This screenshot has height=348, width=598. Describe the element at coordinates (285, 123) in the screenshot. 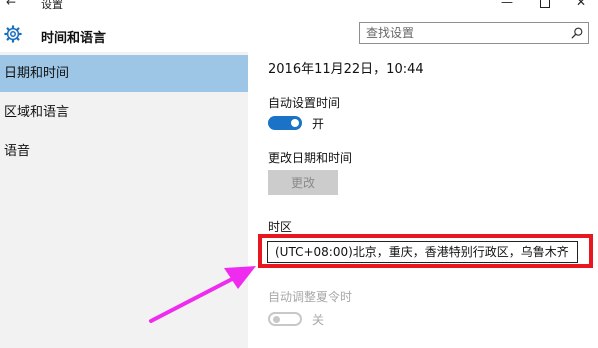

I see `auto-time-toggle` at that location.